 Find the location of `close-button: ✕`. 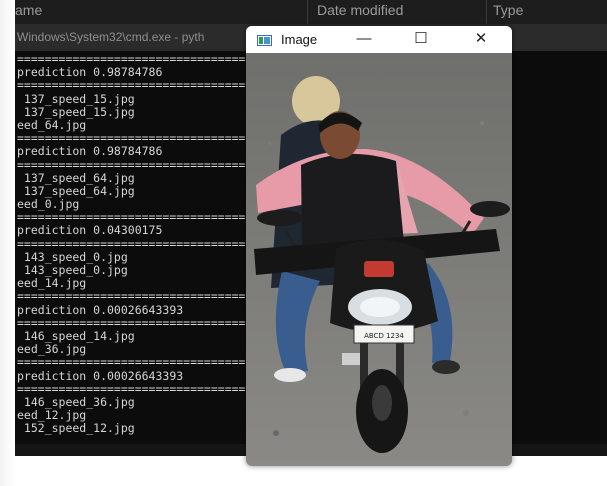

close-button: ✕ is located at coordinates (481, 40).